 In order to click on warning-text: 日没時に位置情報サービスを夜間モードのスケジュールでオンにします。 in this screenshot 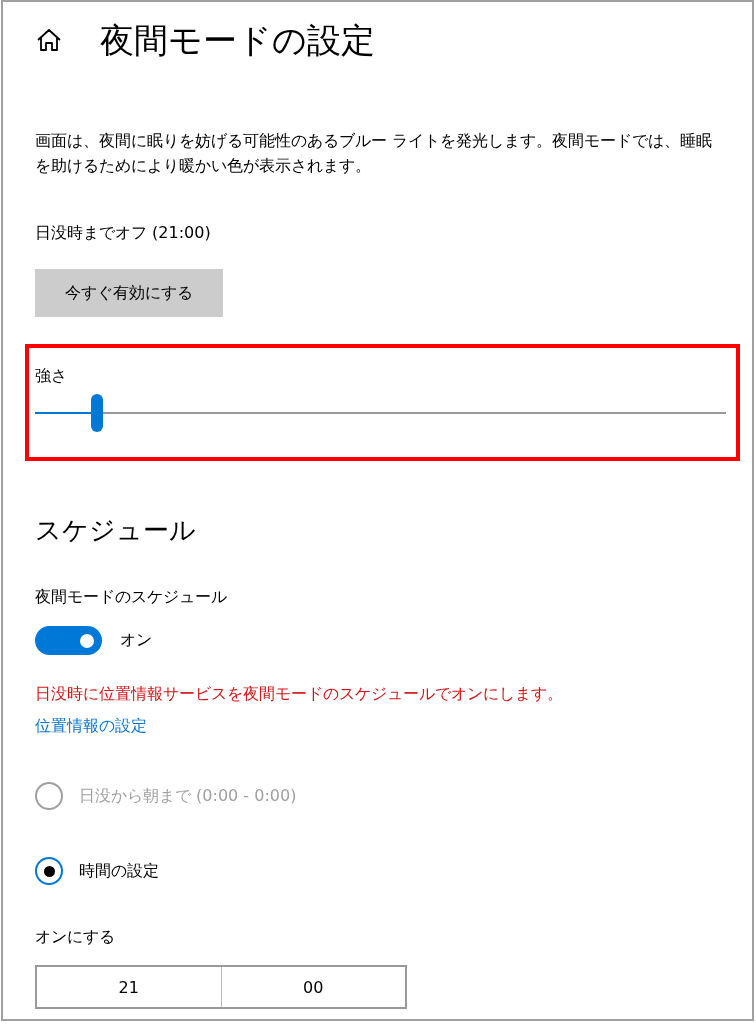, I will do `click(299, 694)`.